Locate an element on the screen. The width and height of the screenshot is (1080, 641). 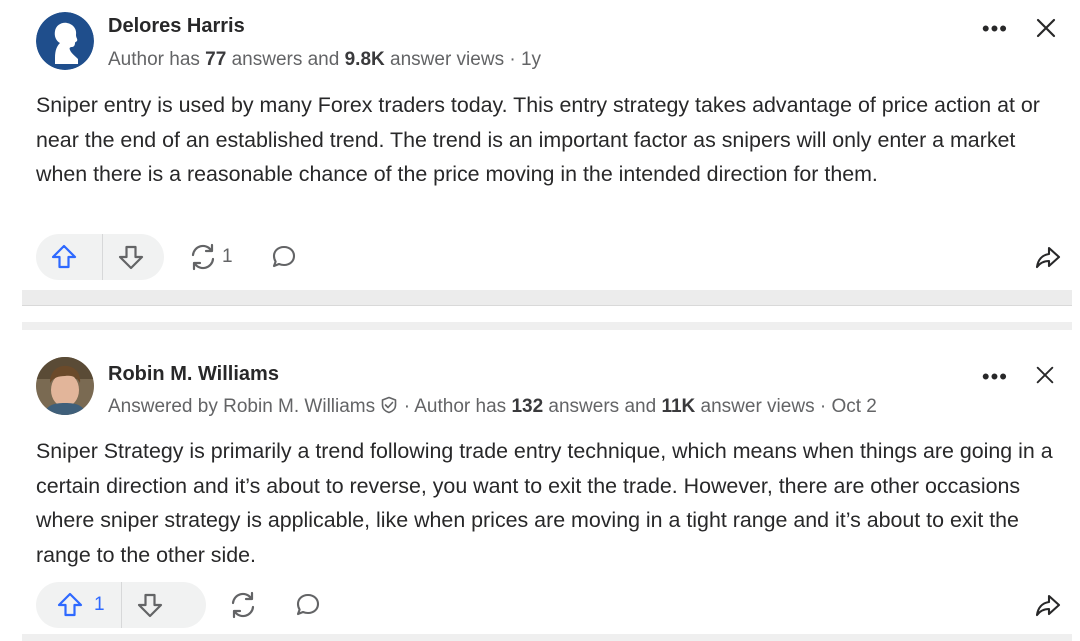
upvote-button: 1 is located at coordinates (79, 605).